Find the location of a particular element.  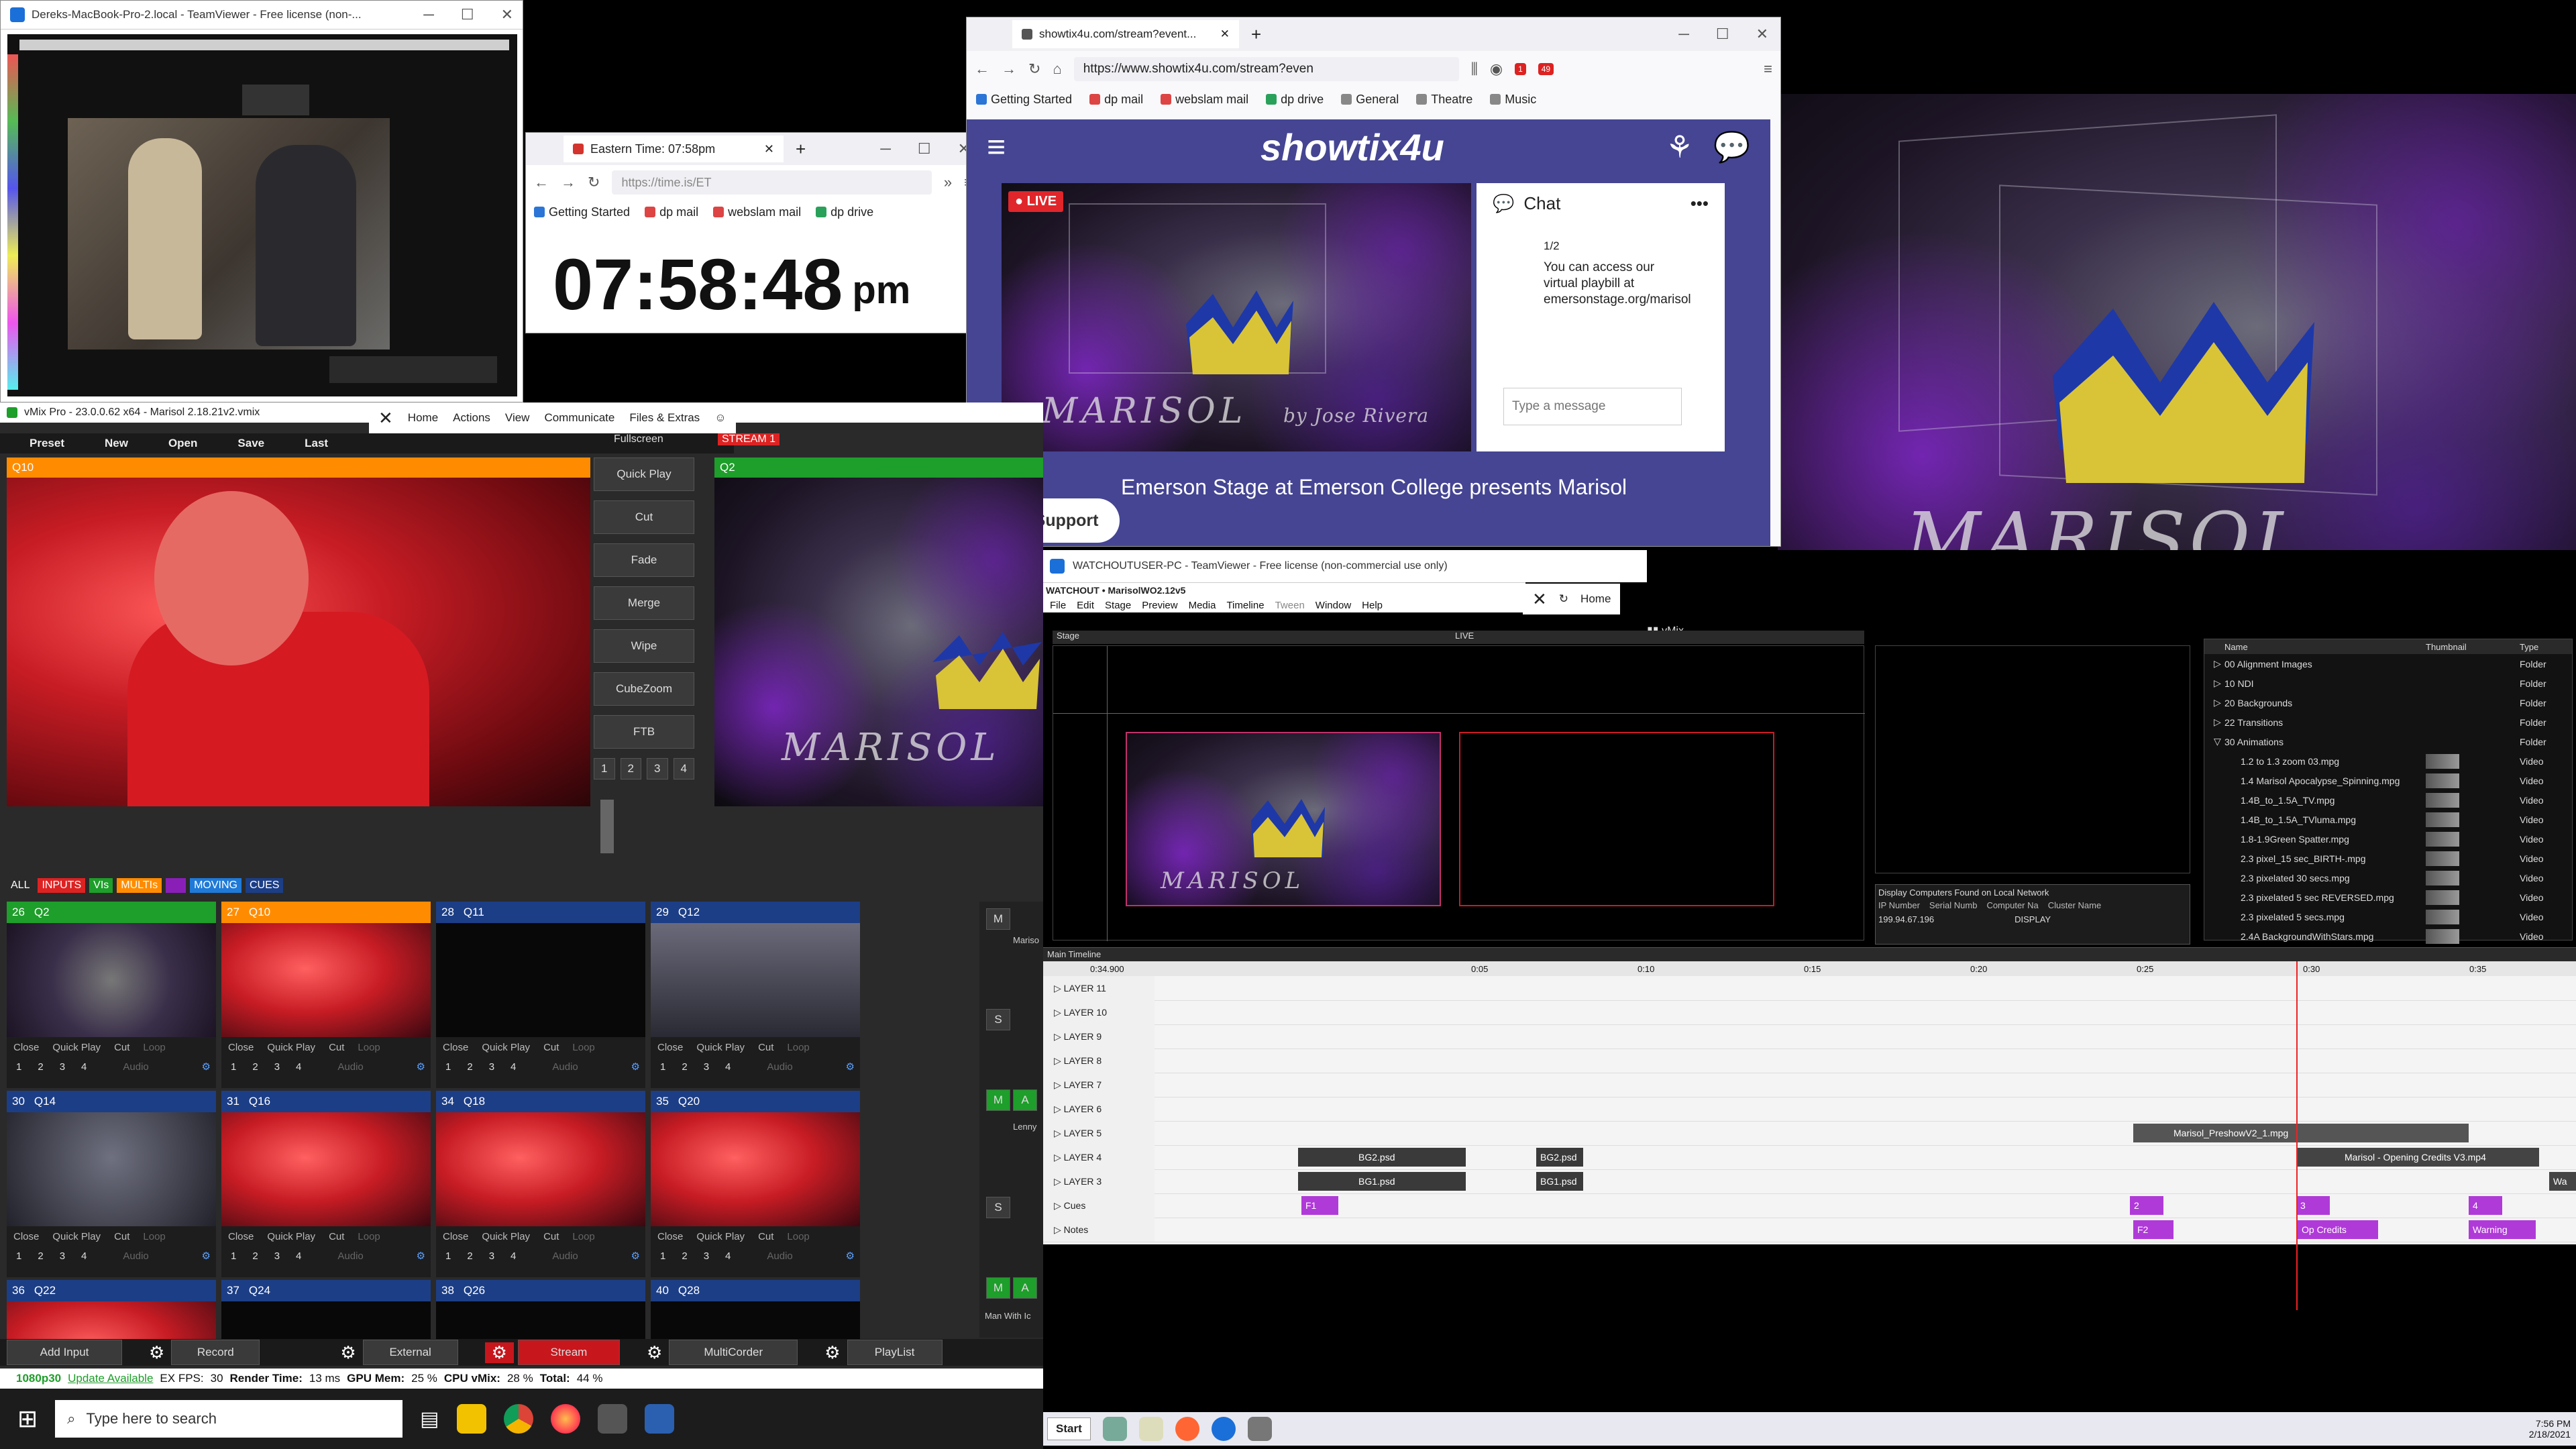

mixer-a-2: A is located at coordinates (1025, 1100).